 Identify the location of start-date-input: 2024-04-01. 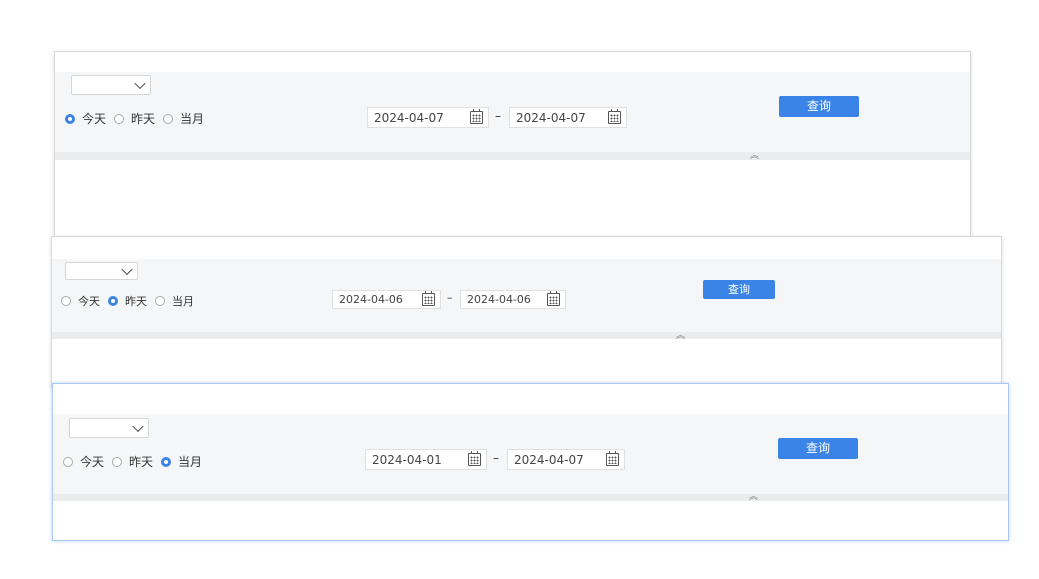
(426, 459).